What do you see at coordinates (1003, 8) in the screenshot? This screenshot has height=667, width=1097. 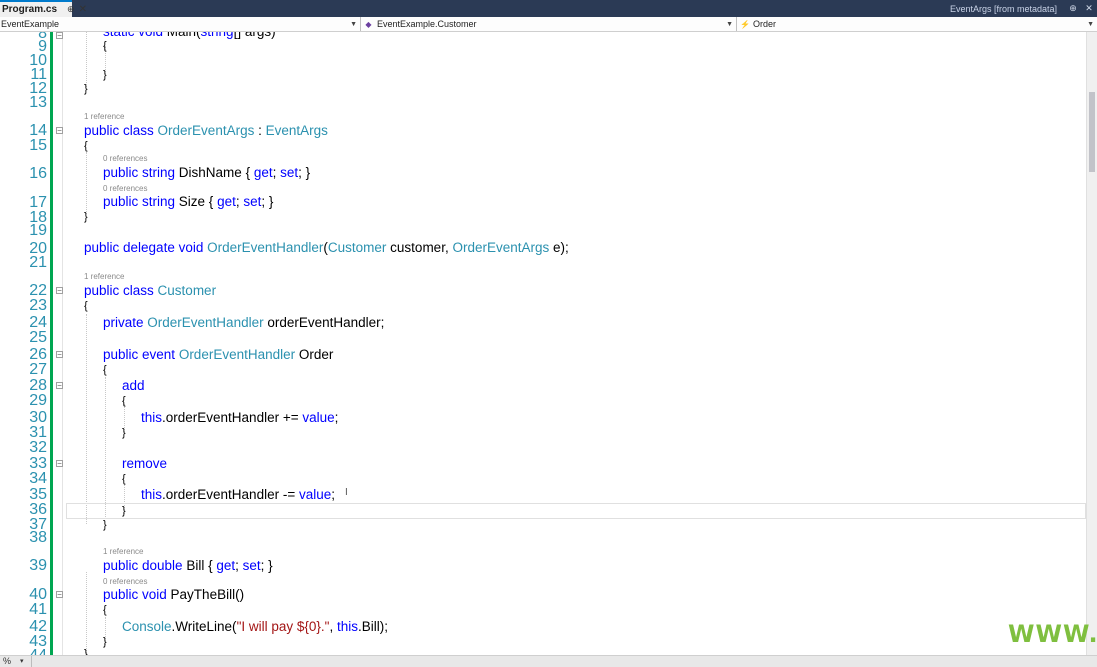 I see `tab-label: EventArgs [from metadata]` at bounding box center [1003, 8].